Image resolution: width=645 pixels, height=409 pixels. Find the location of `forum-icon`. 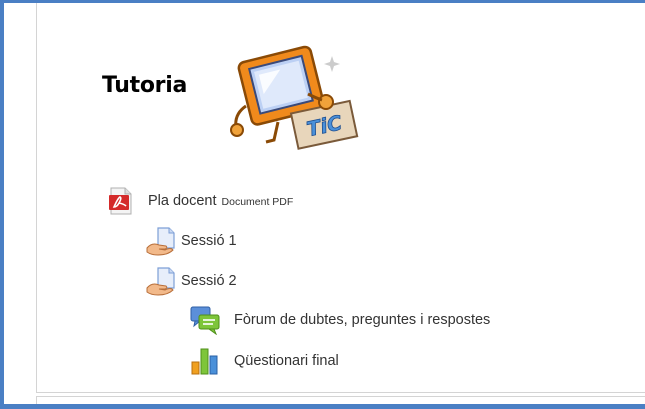

forum-icon is located at coordinates (205, 320).